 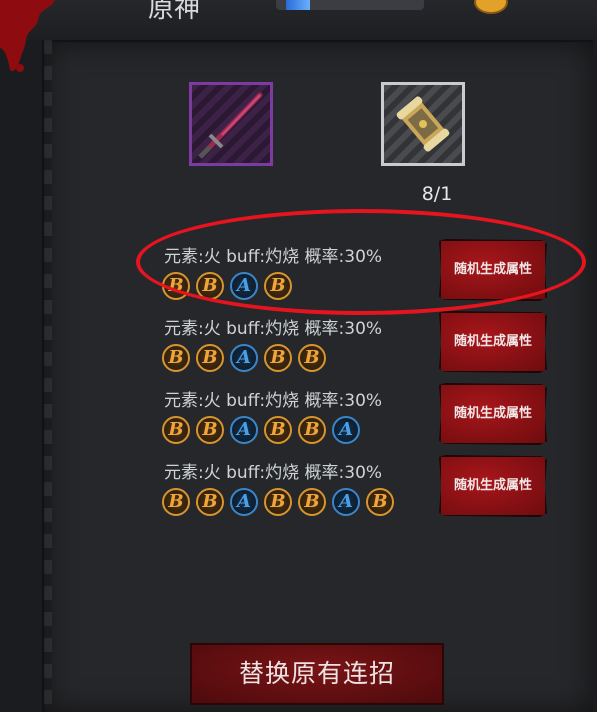 I want to click on scroll-slot, so click(x=423, y=124).